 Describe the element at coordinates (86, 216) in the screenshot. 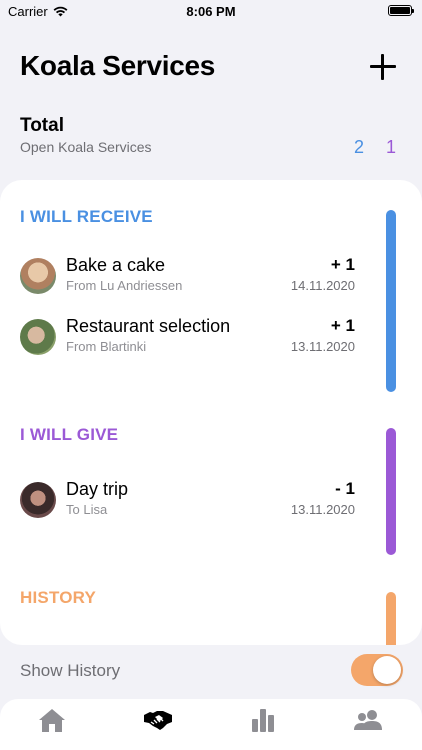

I see `section-receive-title: I WILL RECEIVE` at that location.